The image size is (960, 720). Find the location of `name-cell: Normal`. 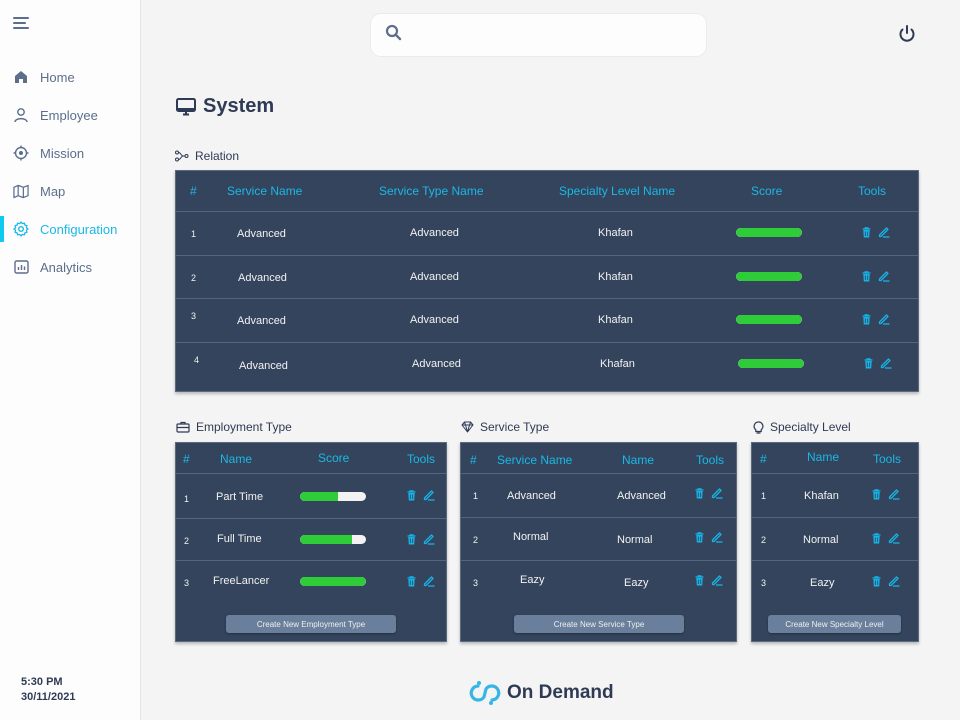

name-cell: Normal is located at coordinates (635, 540).